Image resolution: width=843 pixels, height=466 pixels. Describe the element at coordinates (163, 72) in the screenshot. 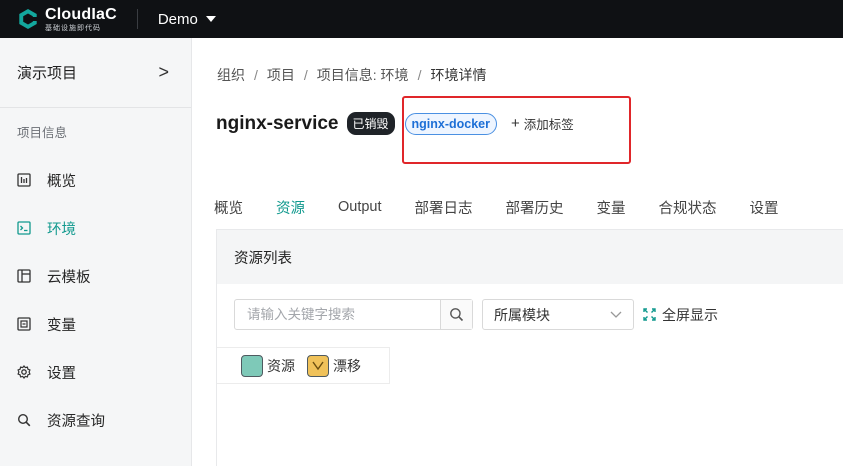

I see `chevron-right-icon: >` at that location.